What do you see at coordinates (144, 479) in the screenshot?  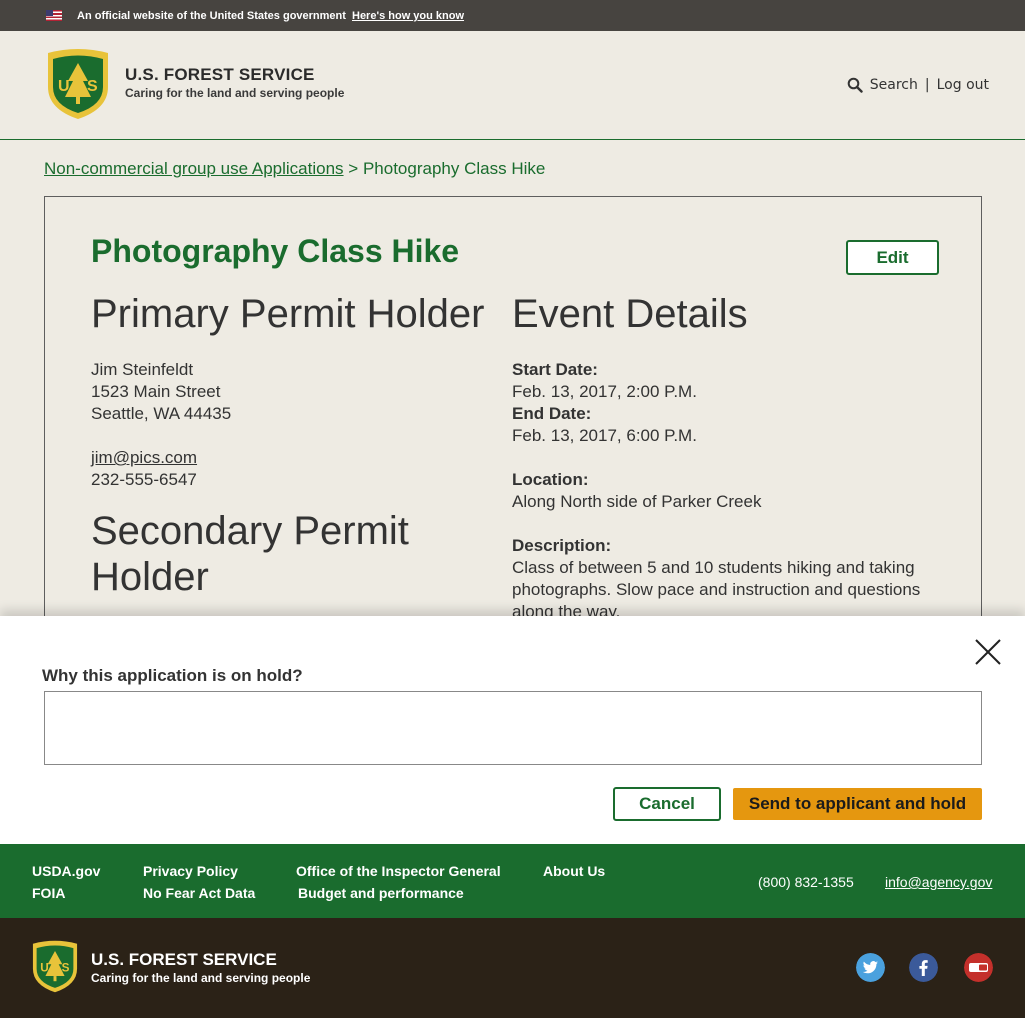 I see `primary-holder-phone: 232-555-6547` at bounding box center [144, 479].